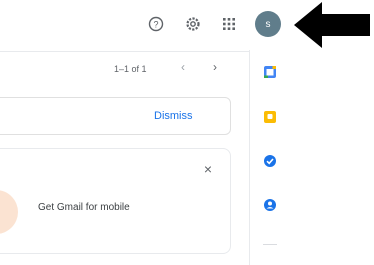 Image resolution: width=374 pixels, height=265 pixels. I want to click on contacts-icon, so click(270, 205).